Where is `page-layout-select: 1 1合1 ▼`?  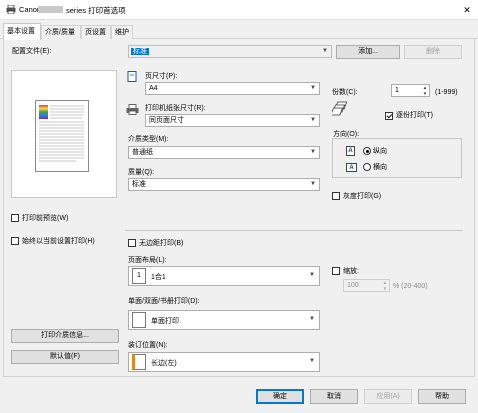 page-layout-select: 1 1合1 ▼ is located at coordinates (224, 276).